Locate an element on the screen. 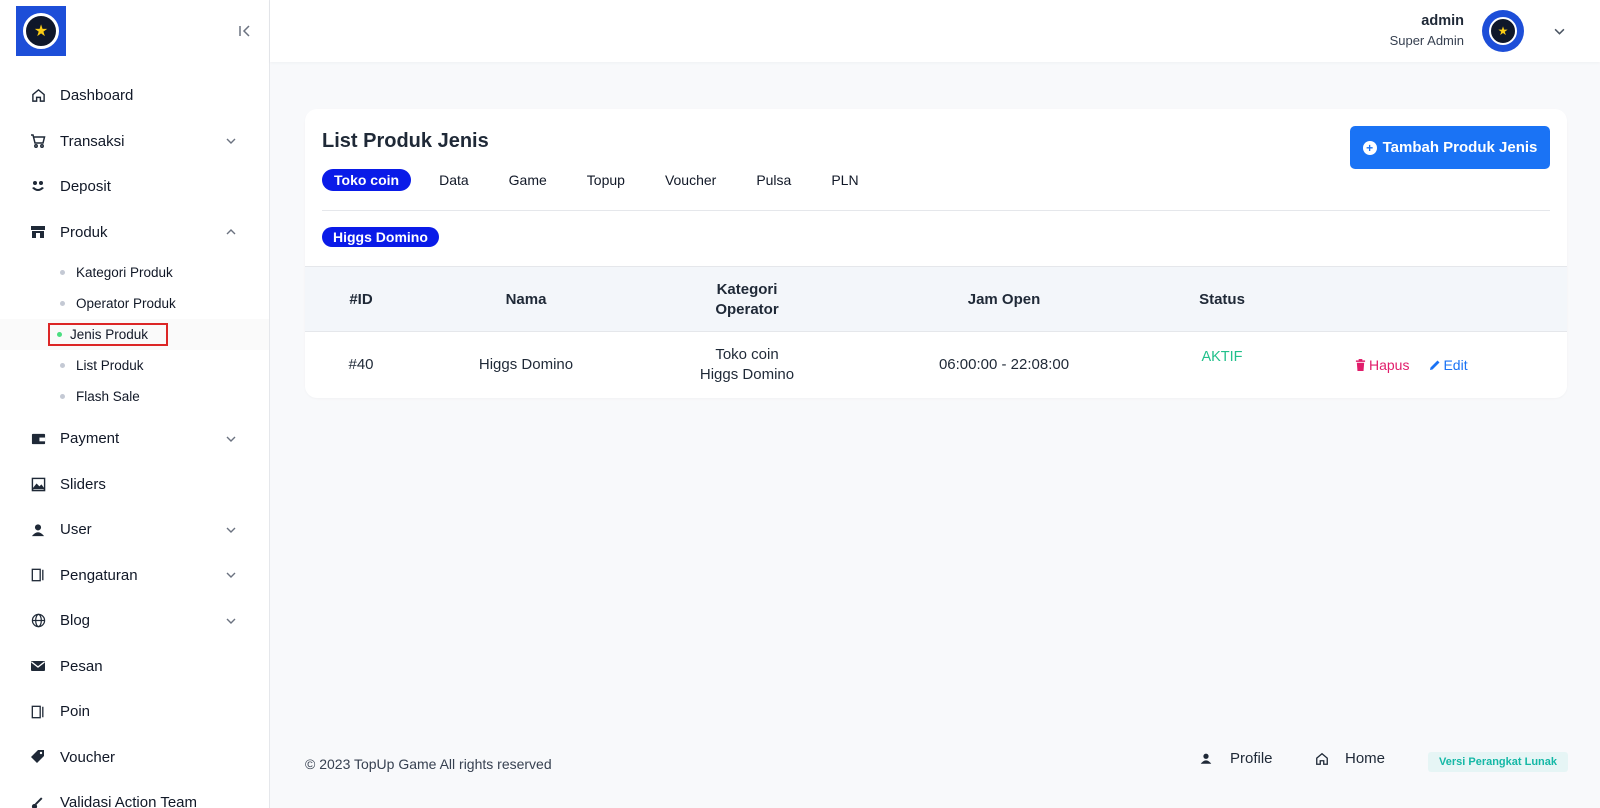 The image size is (1600, 808). sidebar-item-label: Poin is located at coordinates (75, 712).